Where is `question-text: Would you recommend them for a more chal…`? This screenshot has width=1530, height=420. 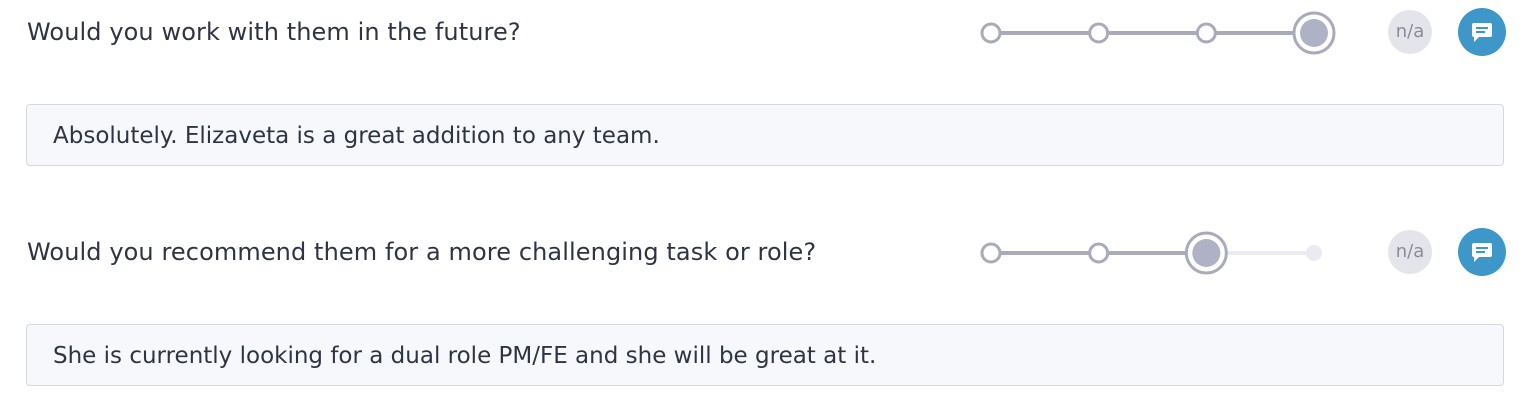 question-text: Would you recommend them for a more chal… is located at coordinates (422, 252).